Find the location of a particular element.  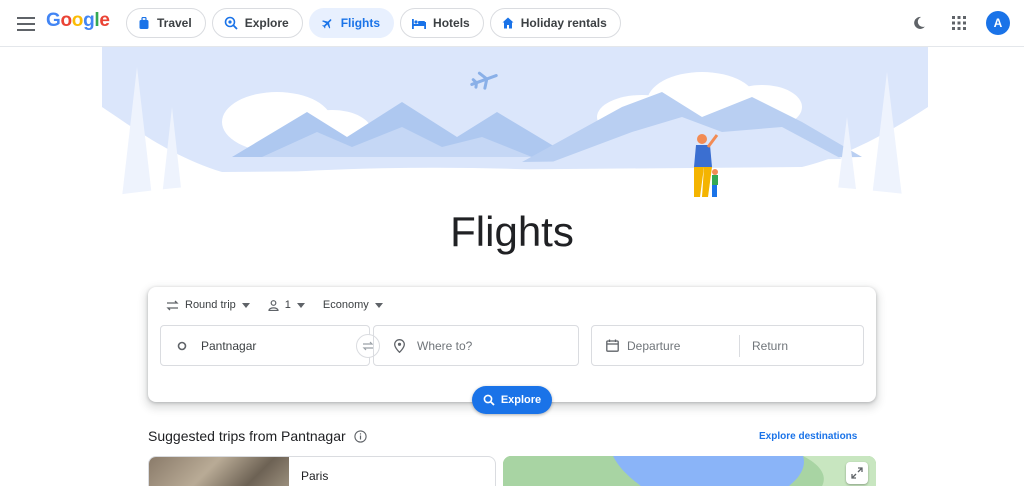

dark-mode-icon is located at coordinates (919, 23).